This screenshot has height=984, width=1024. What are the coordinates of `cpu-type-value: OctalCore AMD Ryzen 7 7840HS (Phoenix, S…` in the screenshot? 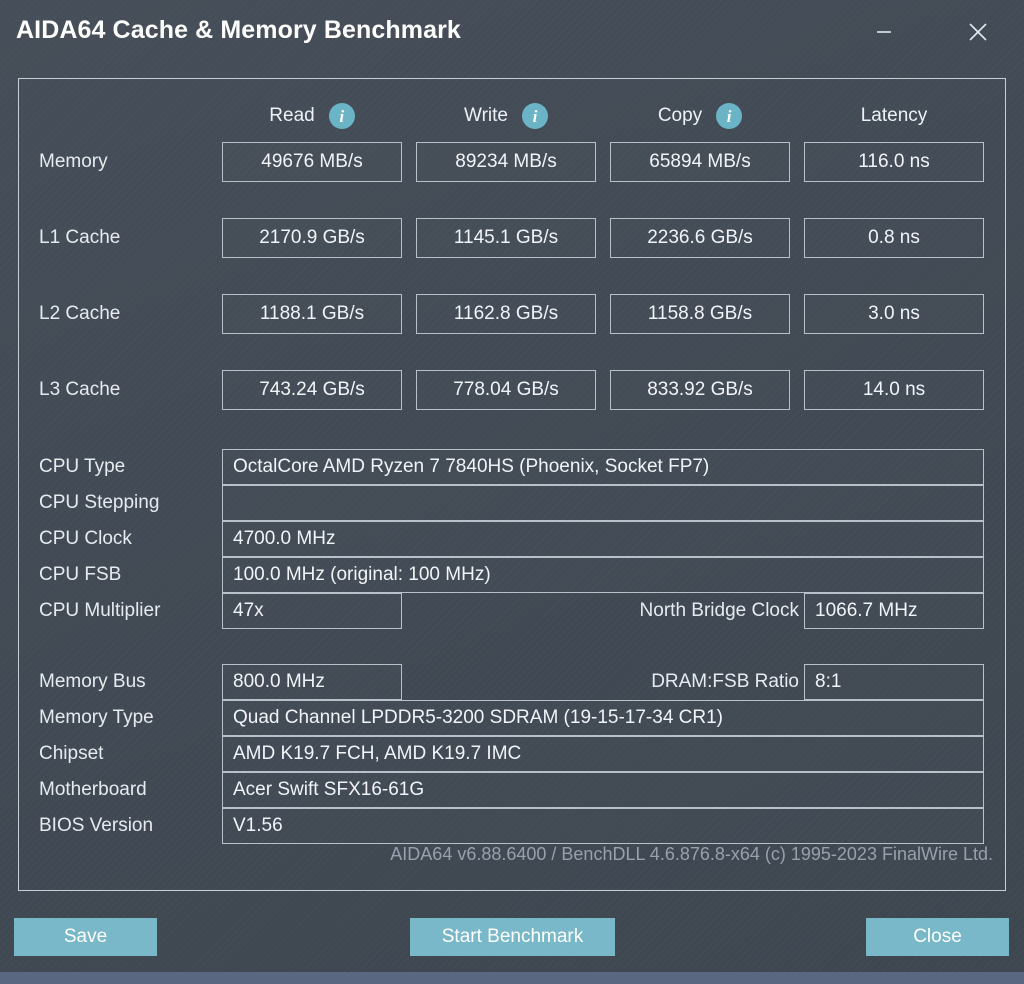 It's located at (603, 467).